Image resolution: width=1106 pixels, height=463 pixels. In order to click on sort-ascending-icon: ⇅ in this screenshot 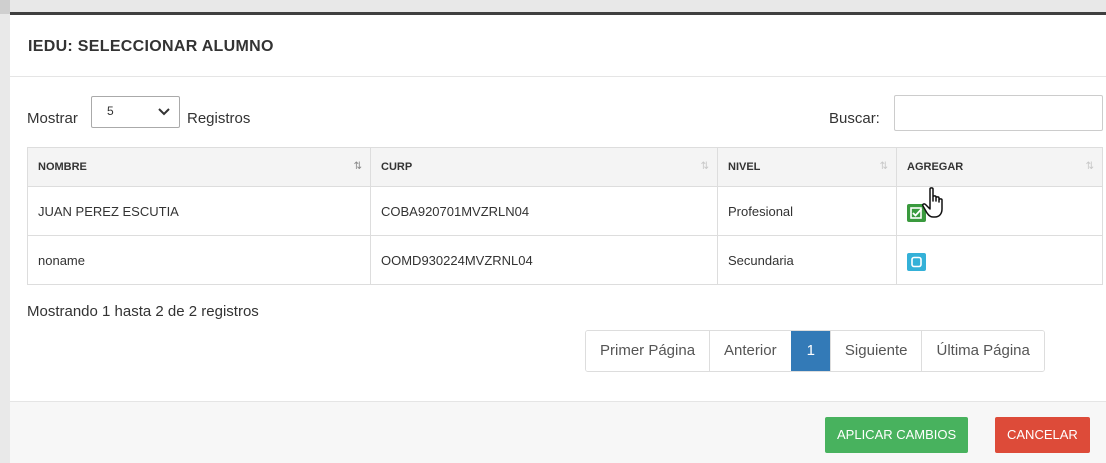, I will do `click(358, 166)`.